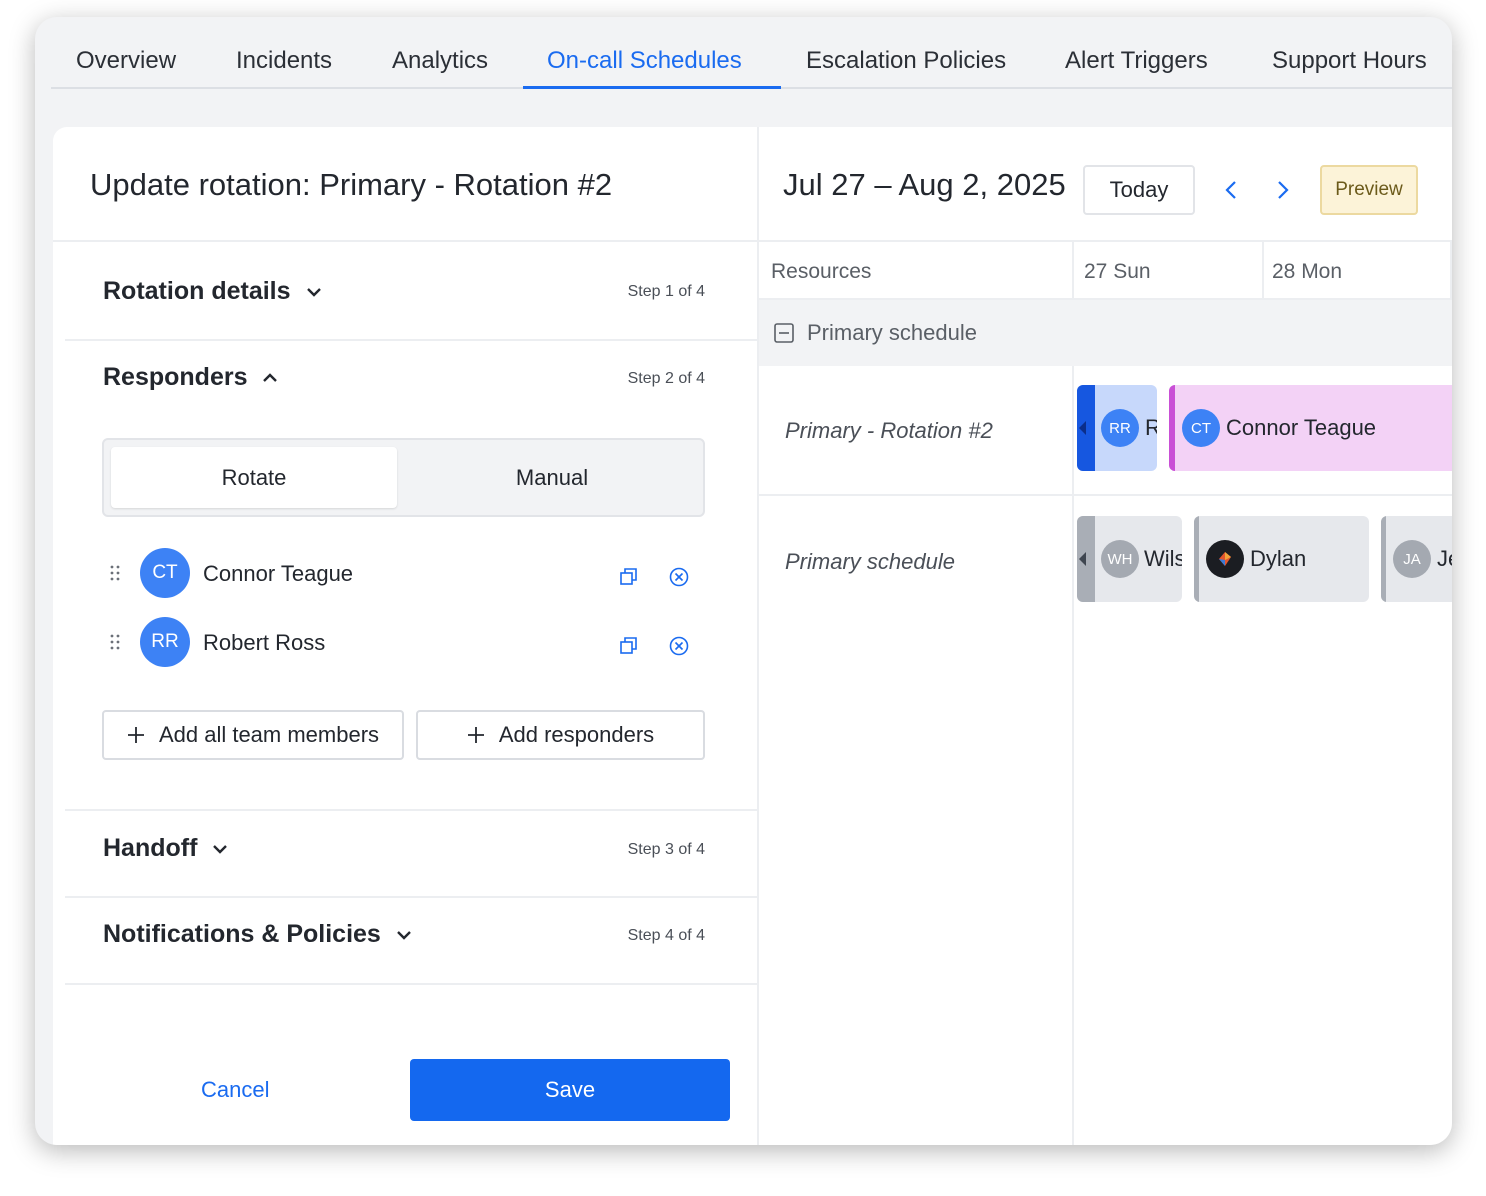 The width and height of the screenshot is (1486, 1196). Describe the element at coordinates (924, 184) in the screenshot. I see `date-range: Jul 27 – Aug 2, 2025` at that location.